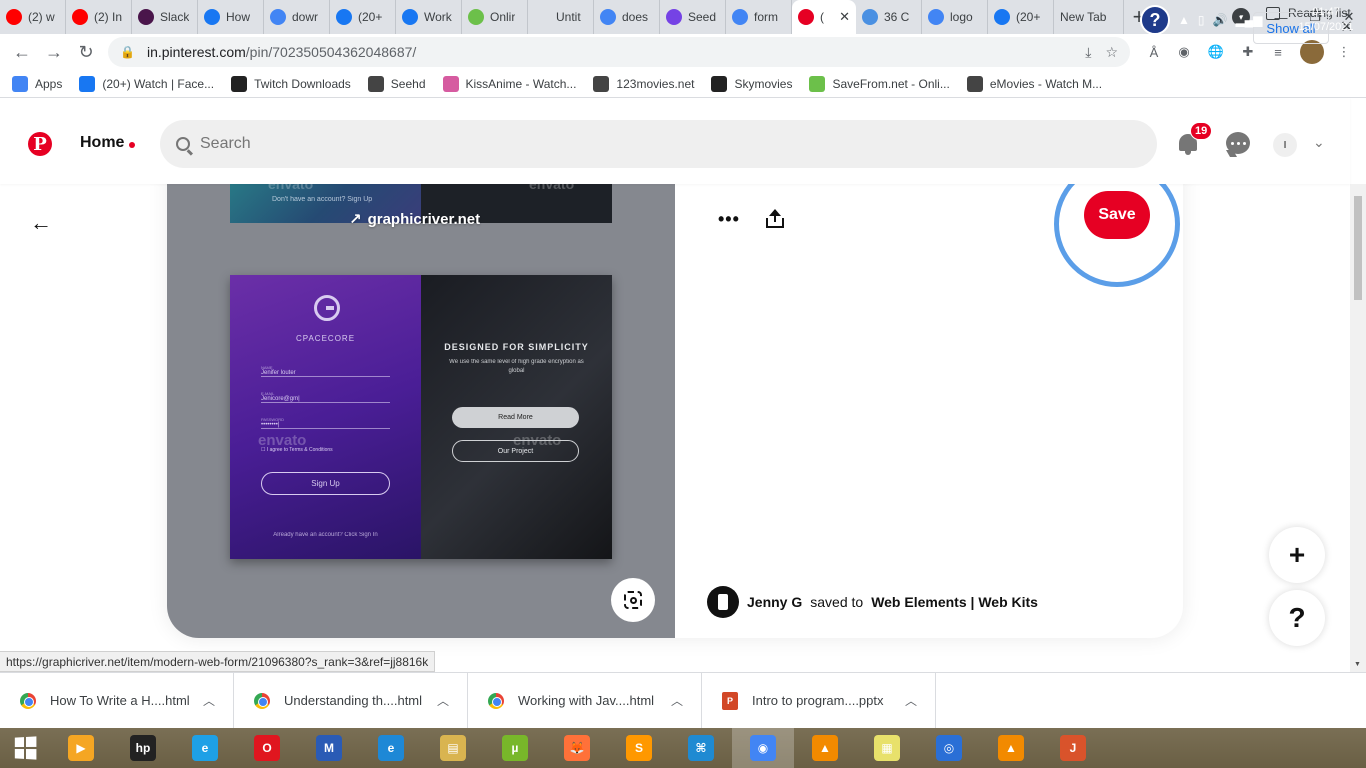  I want to click on apps-grid-icon, so click(20, 83).